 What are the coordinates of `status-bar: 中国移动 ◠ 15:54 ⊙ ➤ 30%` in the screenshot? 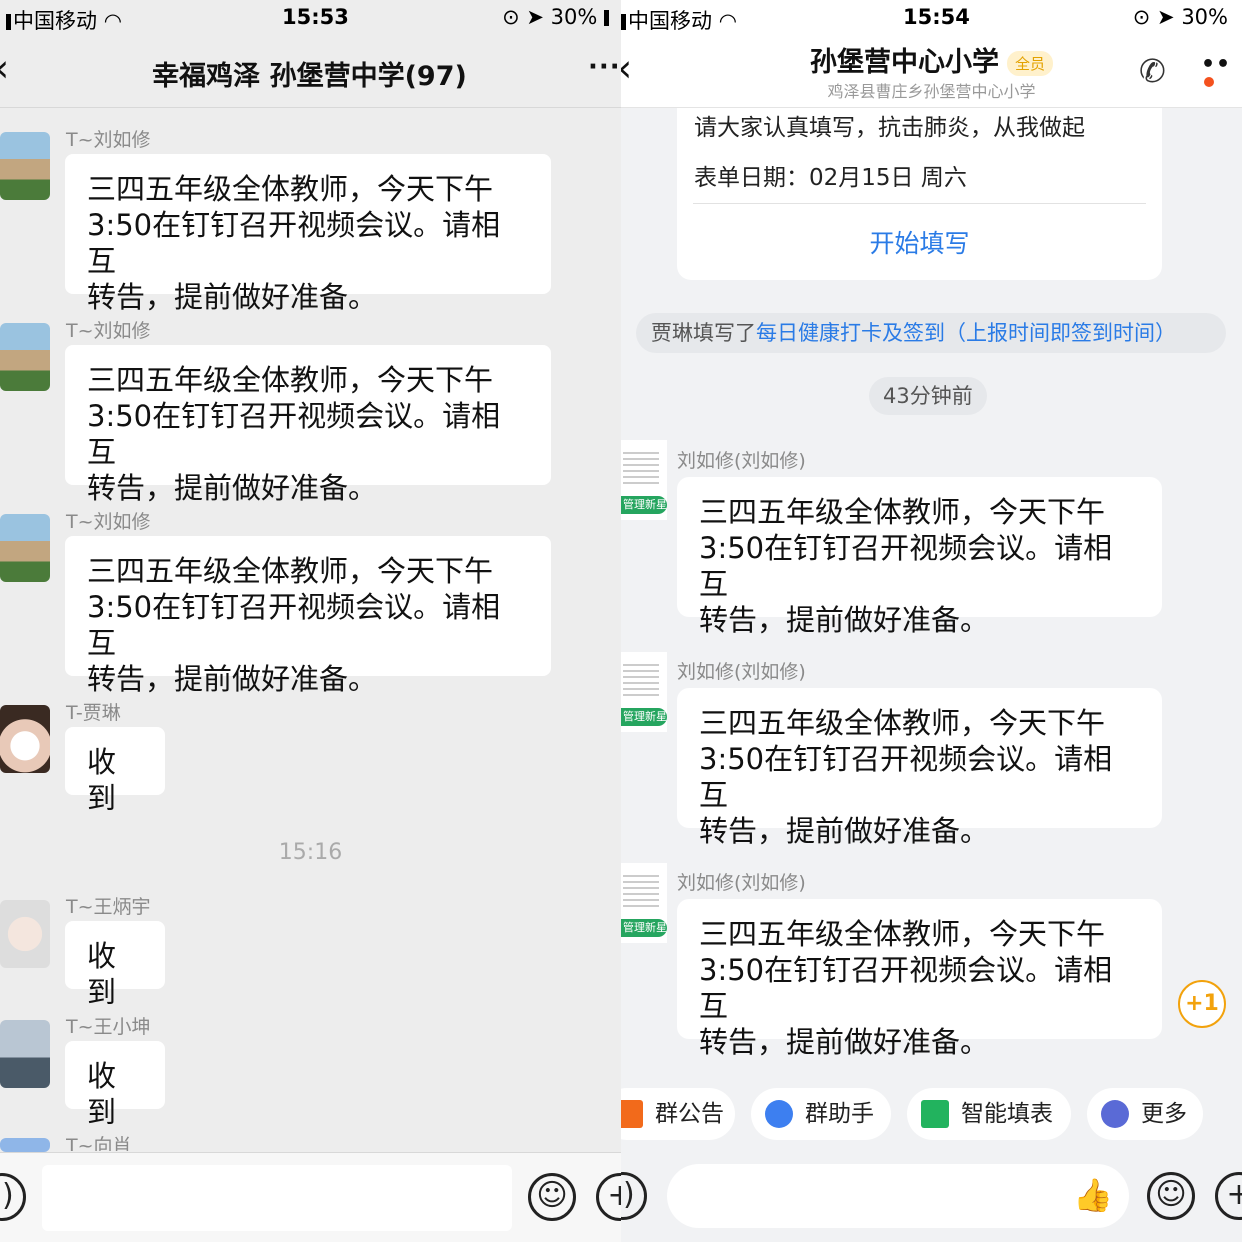 It's located at (931, 17).